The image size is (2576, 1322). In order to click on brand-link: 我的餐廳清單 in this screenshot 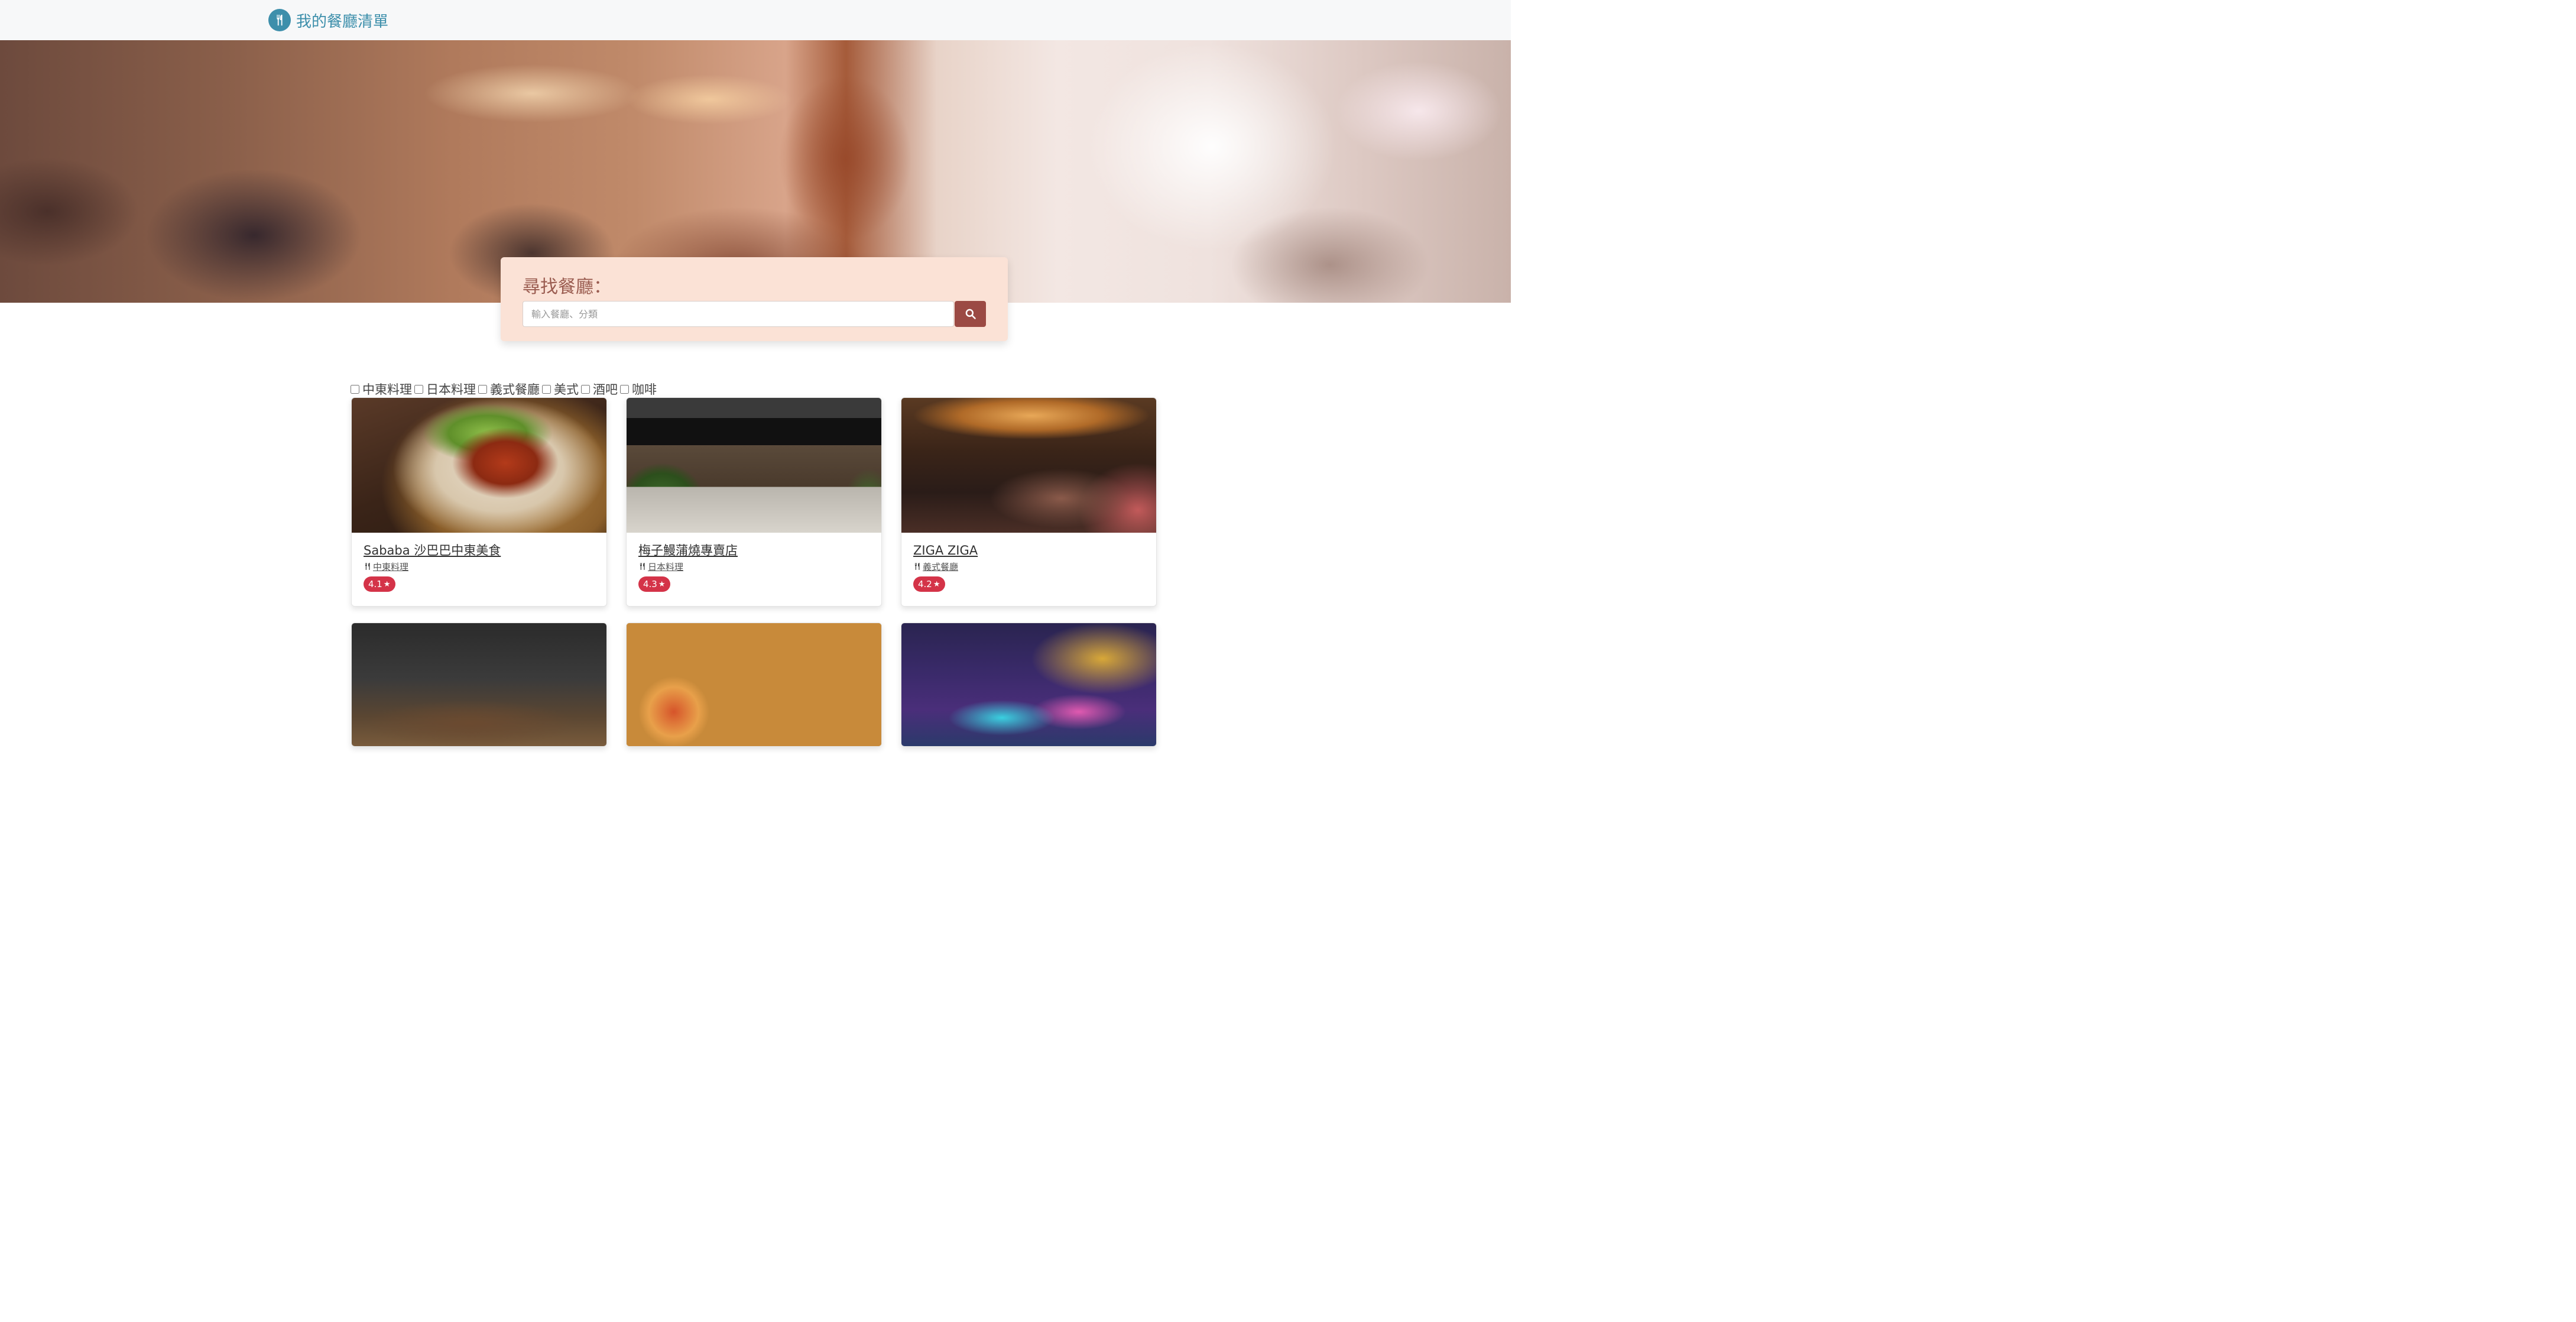, I will do `click(328, 20)`.